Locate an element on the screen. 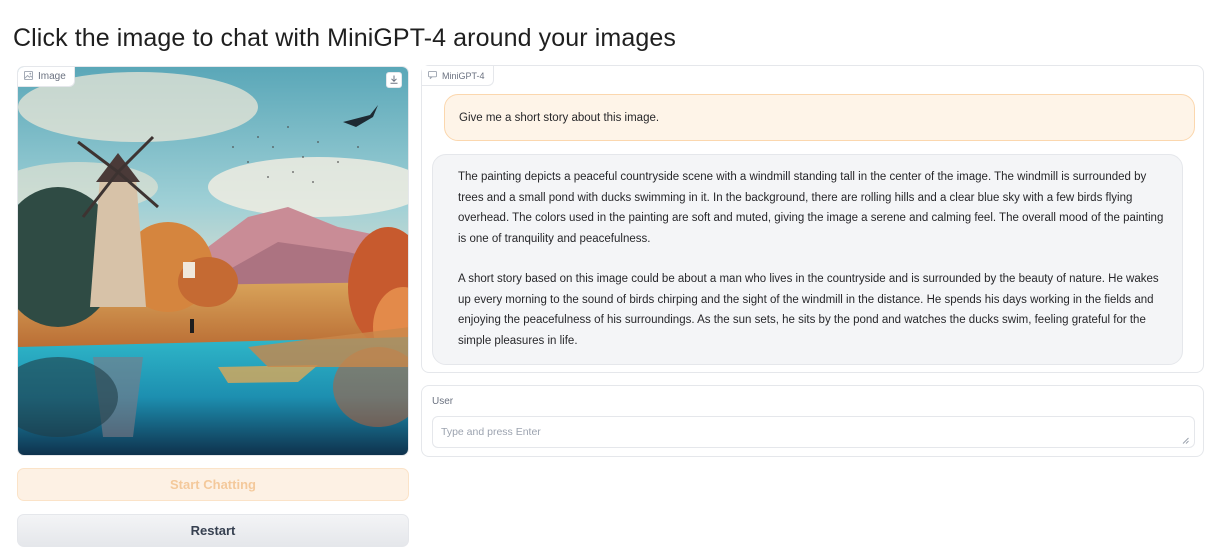 This screenshot has width=1219, height=555. image-label-text: Image is located at coordinates (52, 76).